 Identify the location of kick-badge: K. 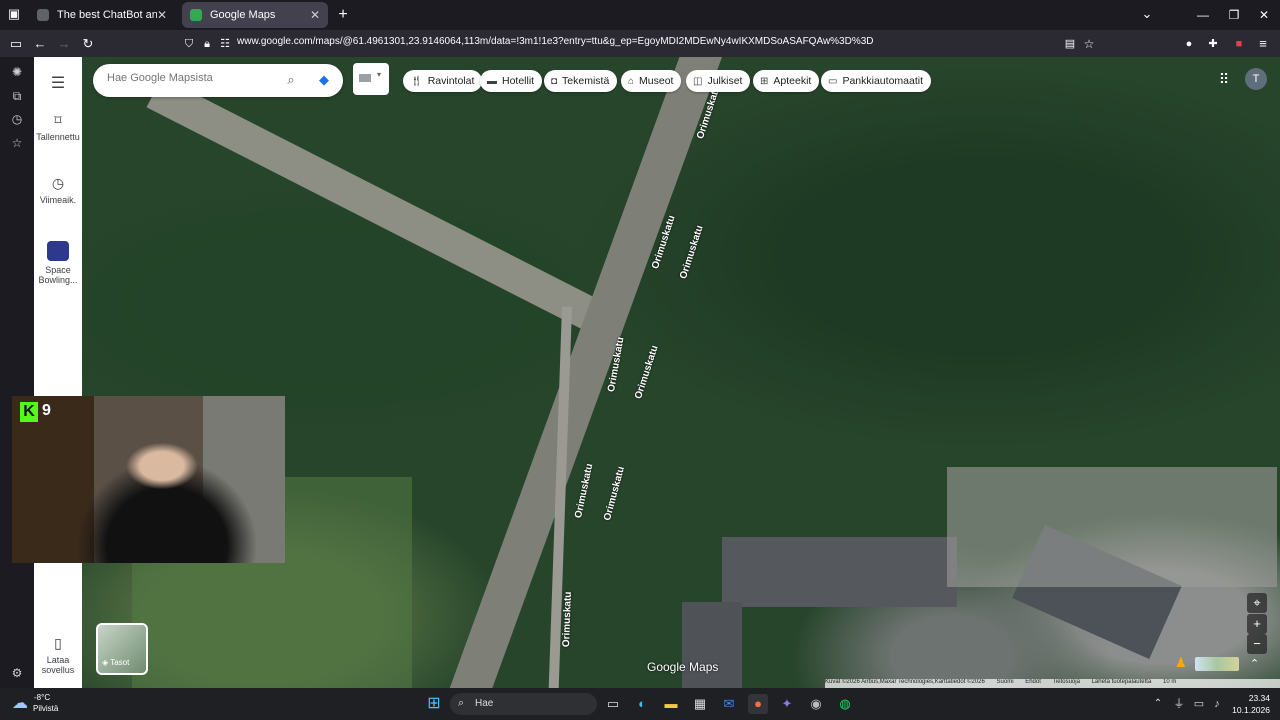
(29, 412).